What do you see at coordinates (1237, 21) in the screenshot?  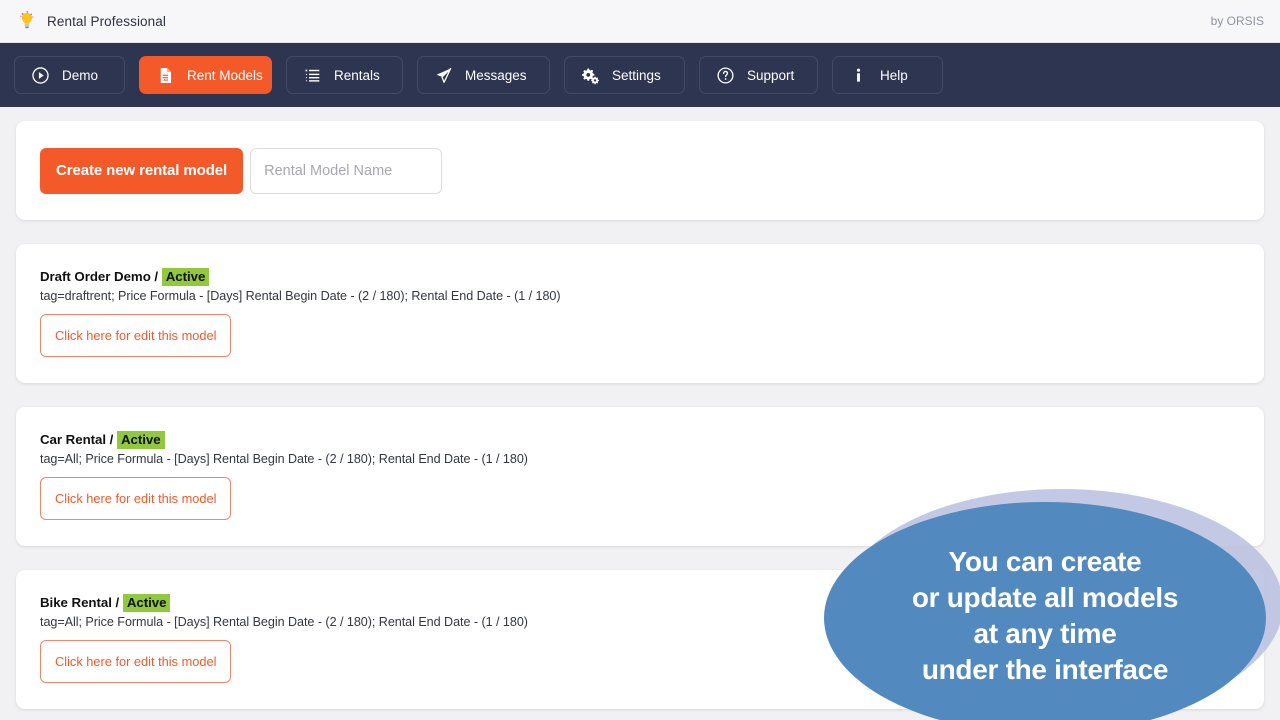 I see `vendor-byline: by ORSIS` at bounding box center [1237, 21].